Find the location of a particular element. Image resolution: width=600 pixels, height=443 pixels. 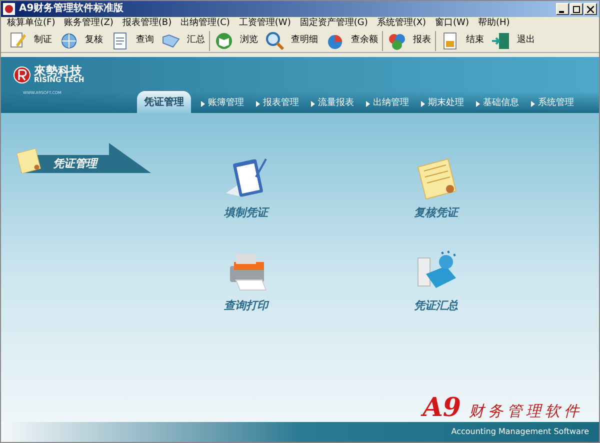

toolbar-button: 制证 is located at coordinates (30, 40).